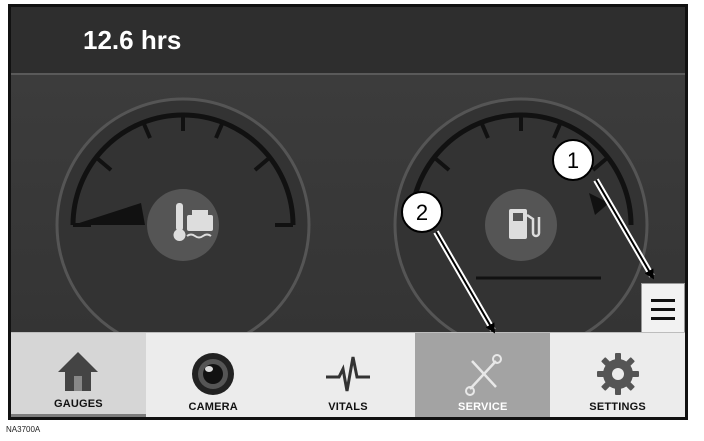  I want to click on camera-lens-icon, so click(213, 374).